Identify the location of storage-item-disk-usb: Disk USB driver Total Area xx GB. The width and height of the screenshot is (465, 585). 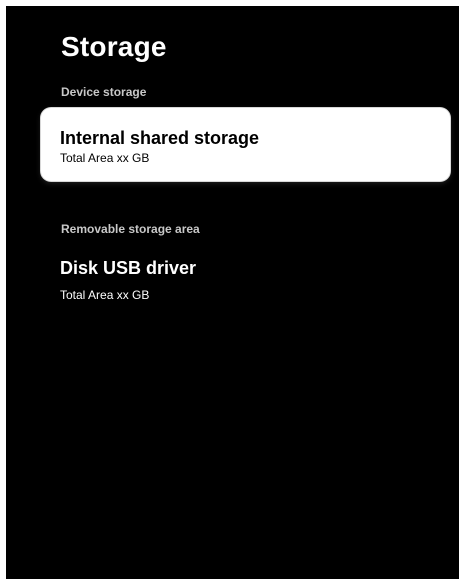
(245, 285).